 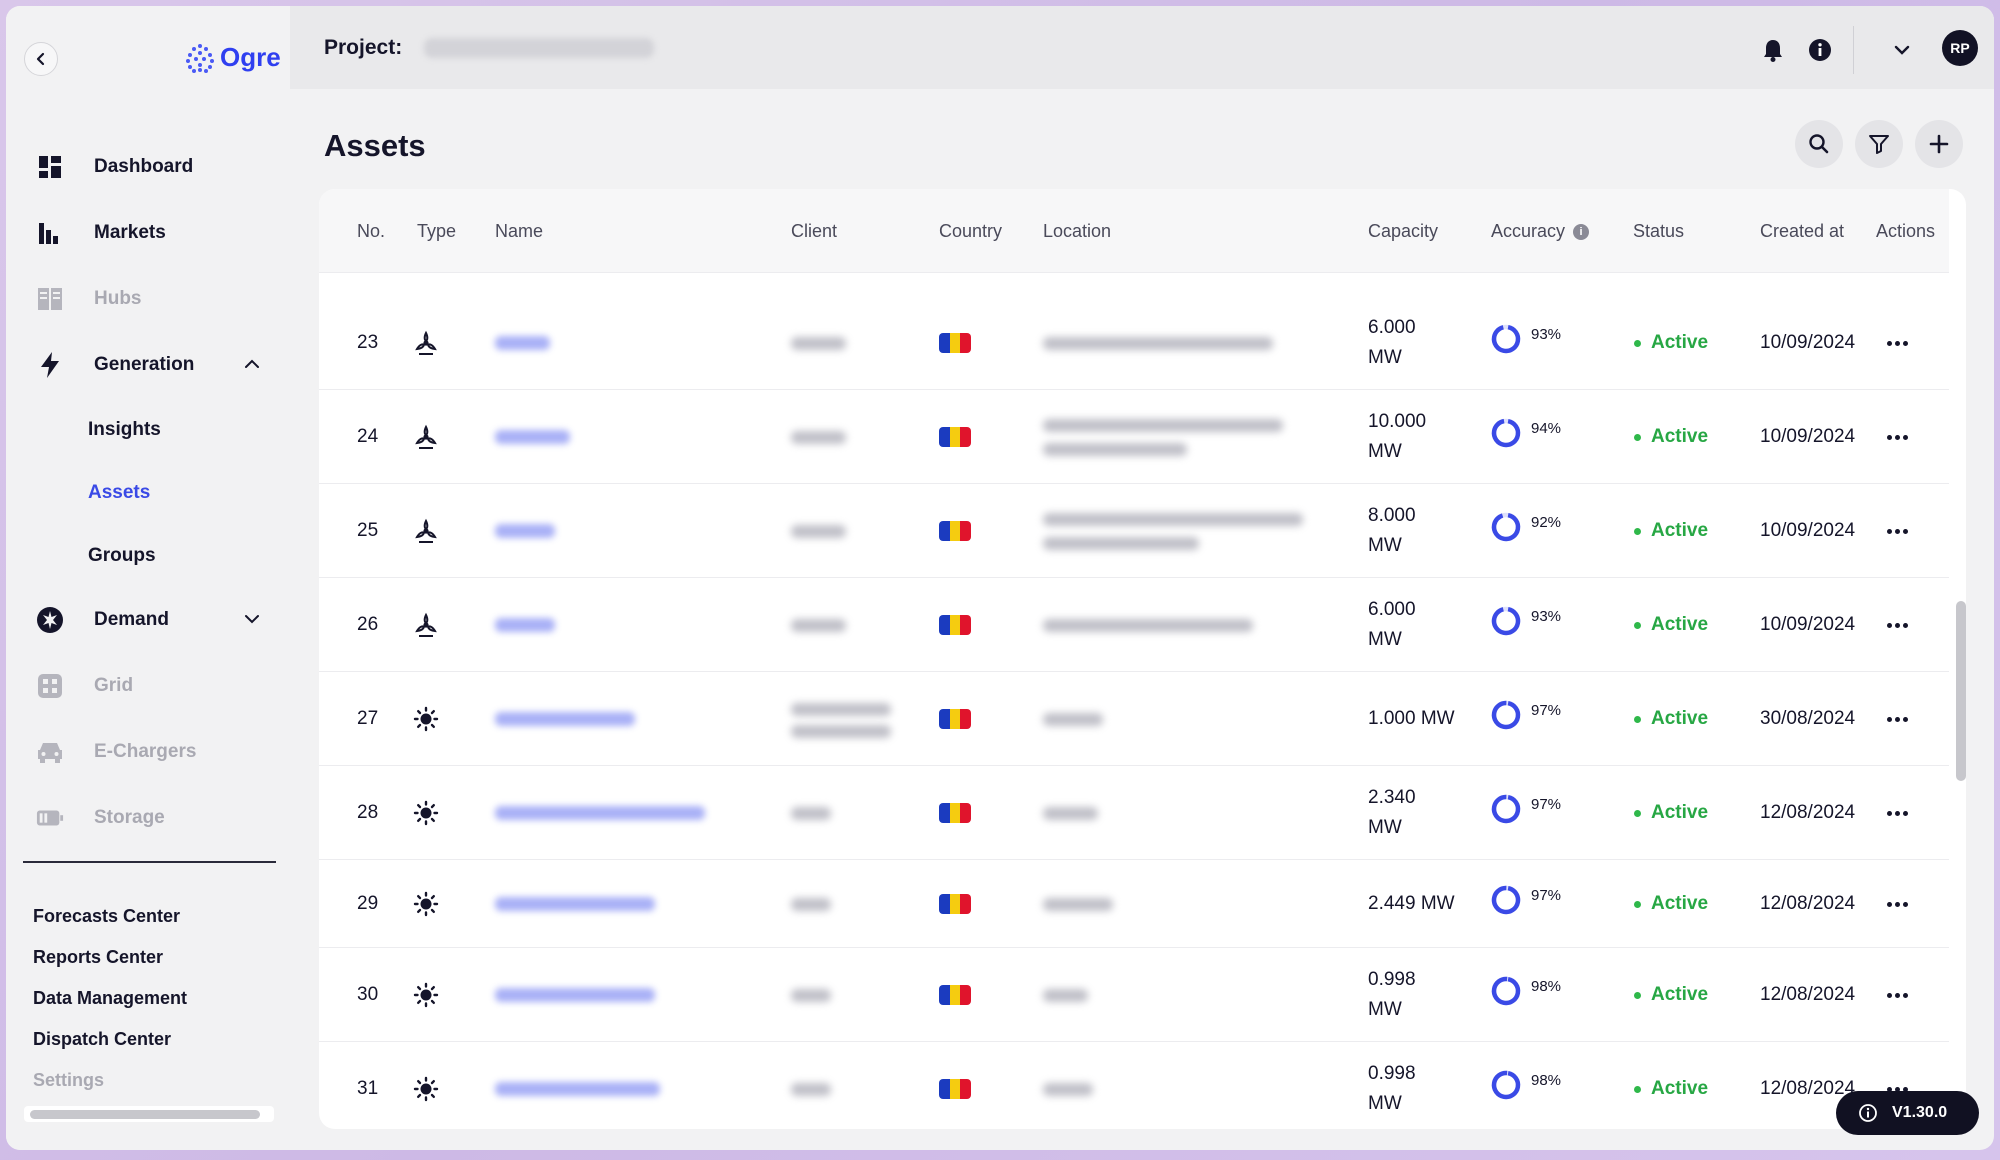 I want to click on accuracy-percent: 93%, so click(x=1546, y=334).